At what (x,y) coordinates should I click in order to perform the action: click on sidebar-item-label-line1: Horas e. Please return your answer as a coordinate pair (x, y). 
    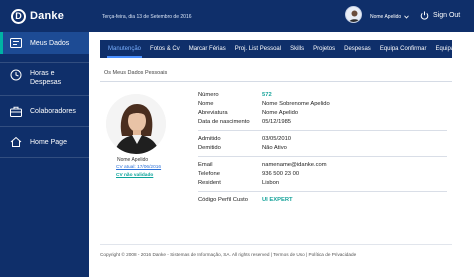
    Looking at the image, I should click on (42, 73).